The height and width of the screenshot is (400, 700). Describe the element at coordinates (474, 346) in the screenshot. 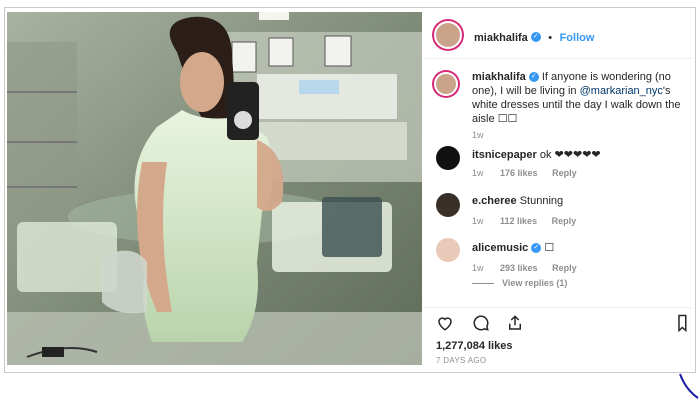

I see `likes-count: 1,277,084 likes` at that location.